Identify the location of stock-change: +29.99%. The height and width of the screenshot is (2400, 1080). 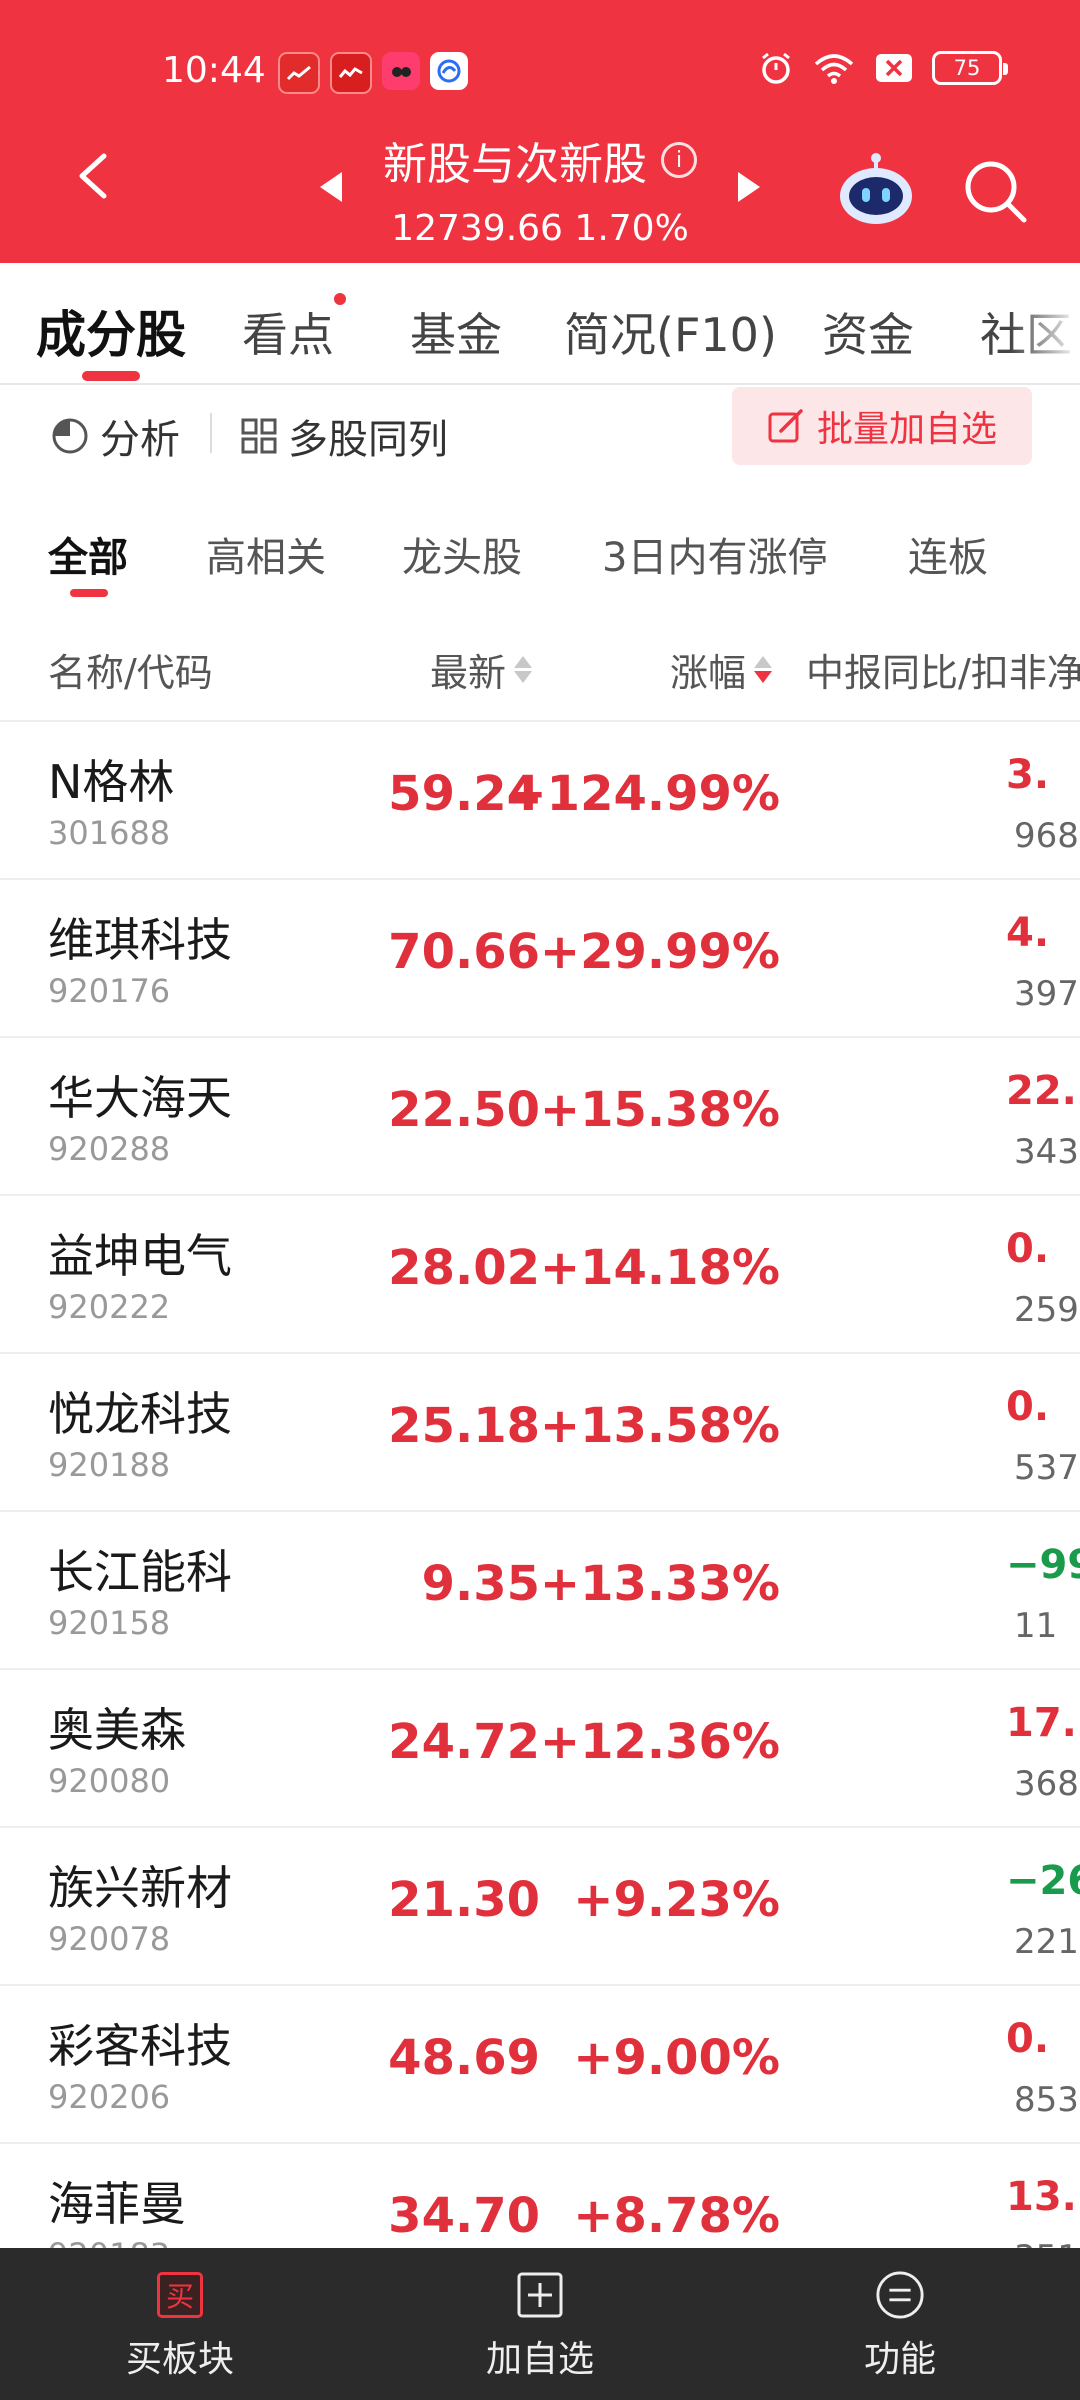
(659, 952).